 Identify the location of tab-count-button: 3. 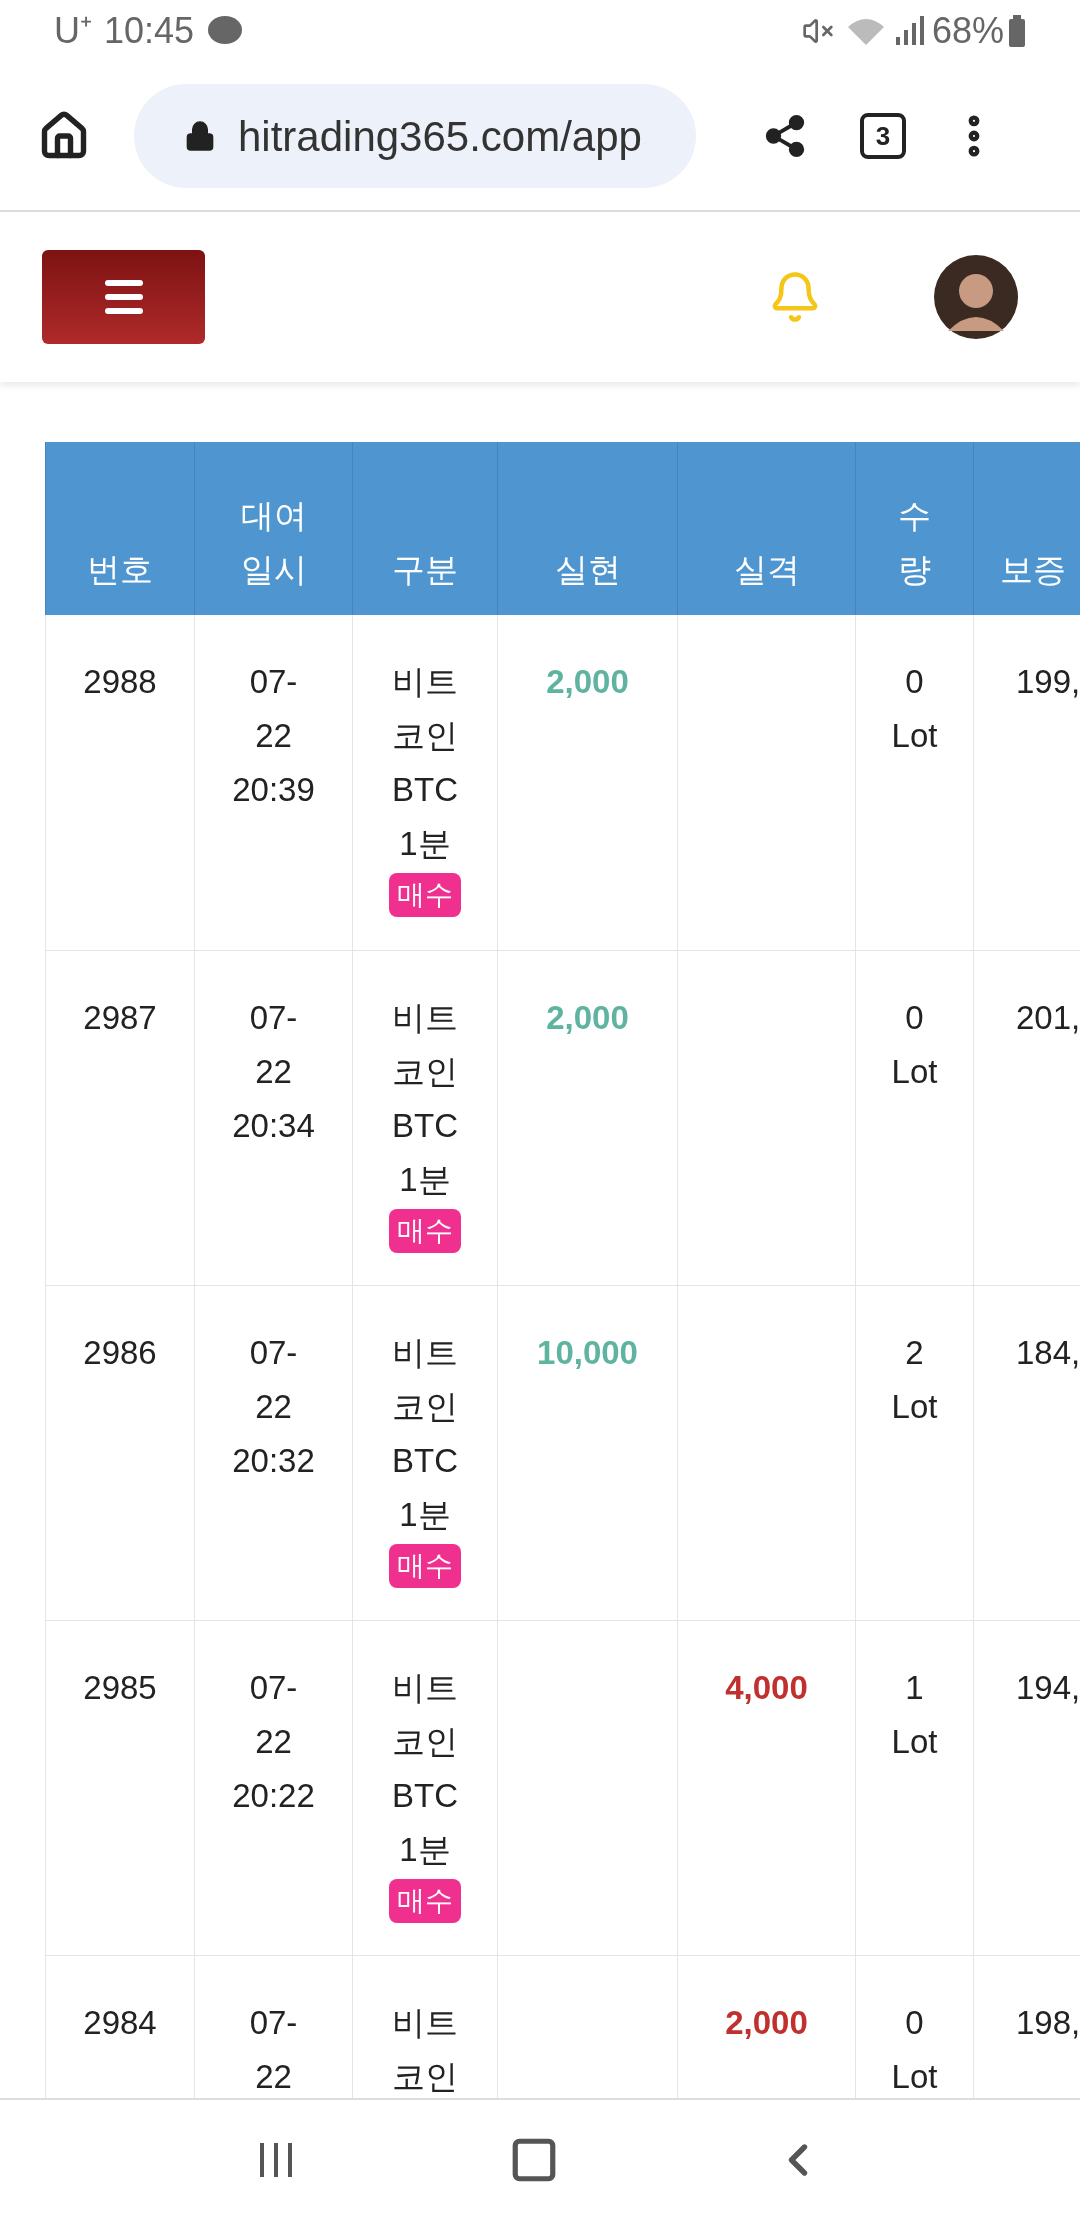
(883, 136).